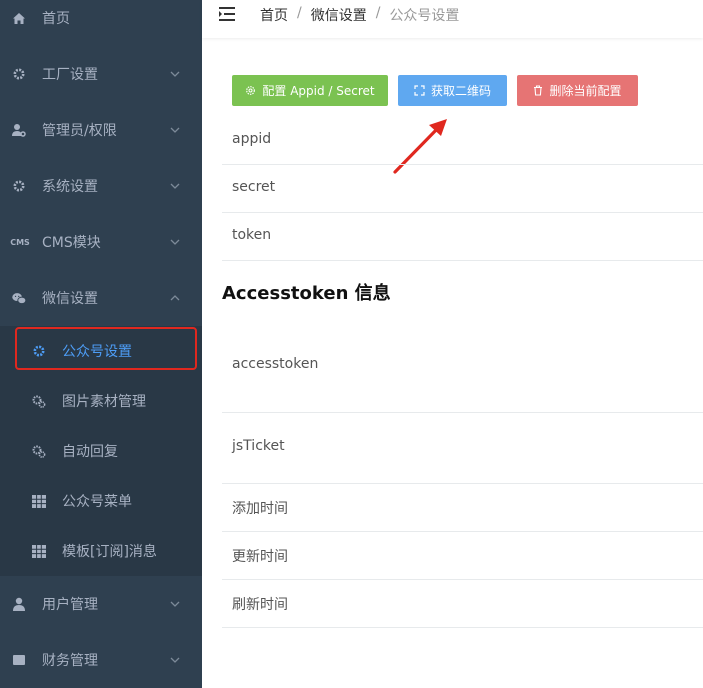  I want to click on menu-toggle-icon, so click(228, 14).